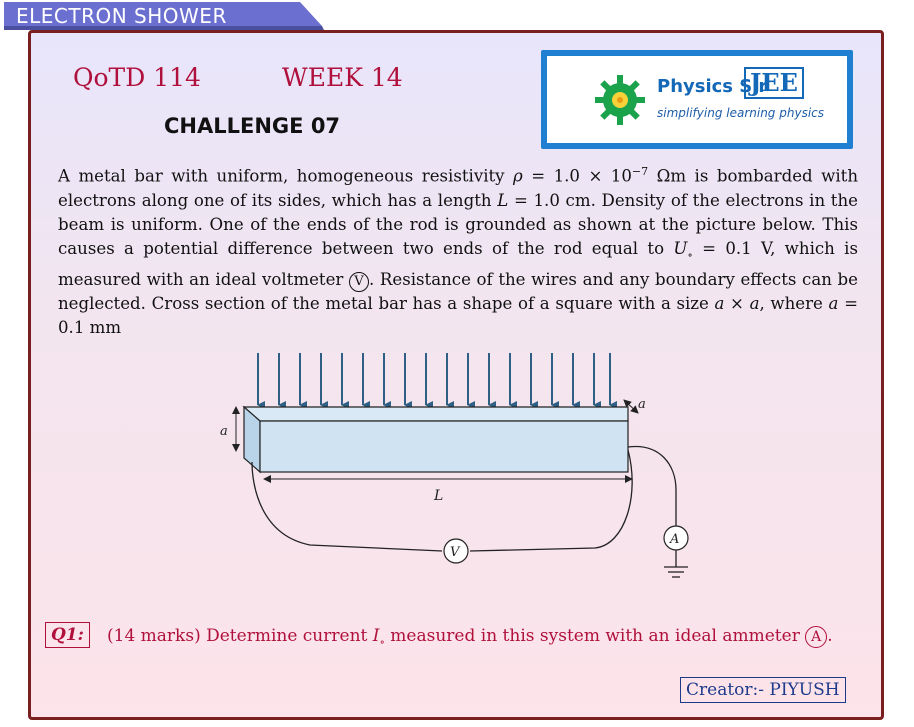  What do you see at coordinates (137, 77) in the screenshot?
I see `qotd-number: QoTD 114` at bounding box center [137, 77].